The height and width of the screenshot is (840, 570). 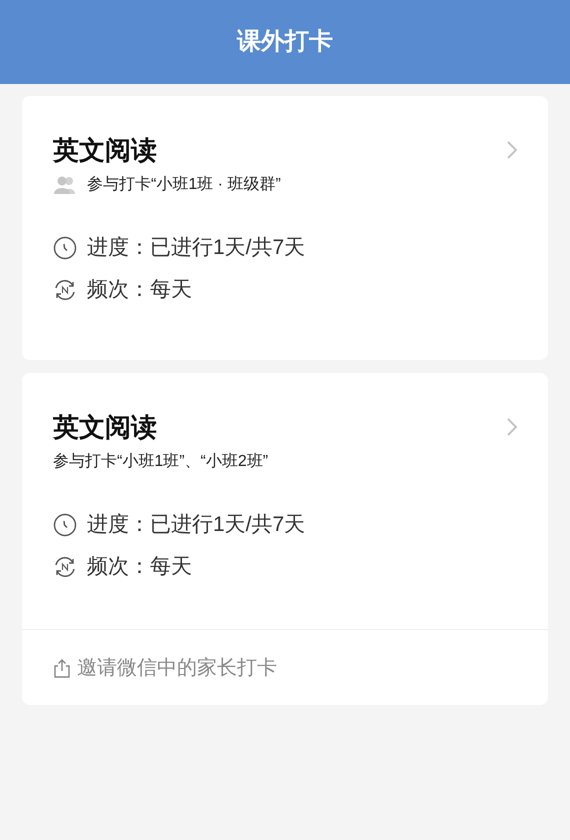 What do you see at coordinates (160, 462) in the screenshot?
I see `participants-text: 参与打卡“小班1班”、“小班2班”` at bounding box center [160, 462].